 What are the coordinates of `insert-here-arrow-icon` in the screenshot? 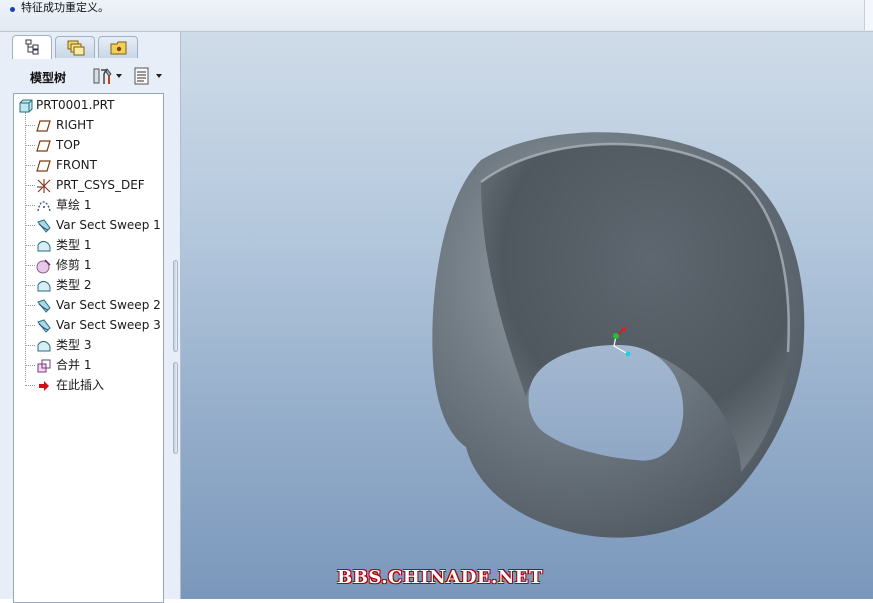 It's located at (44, 386).